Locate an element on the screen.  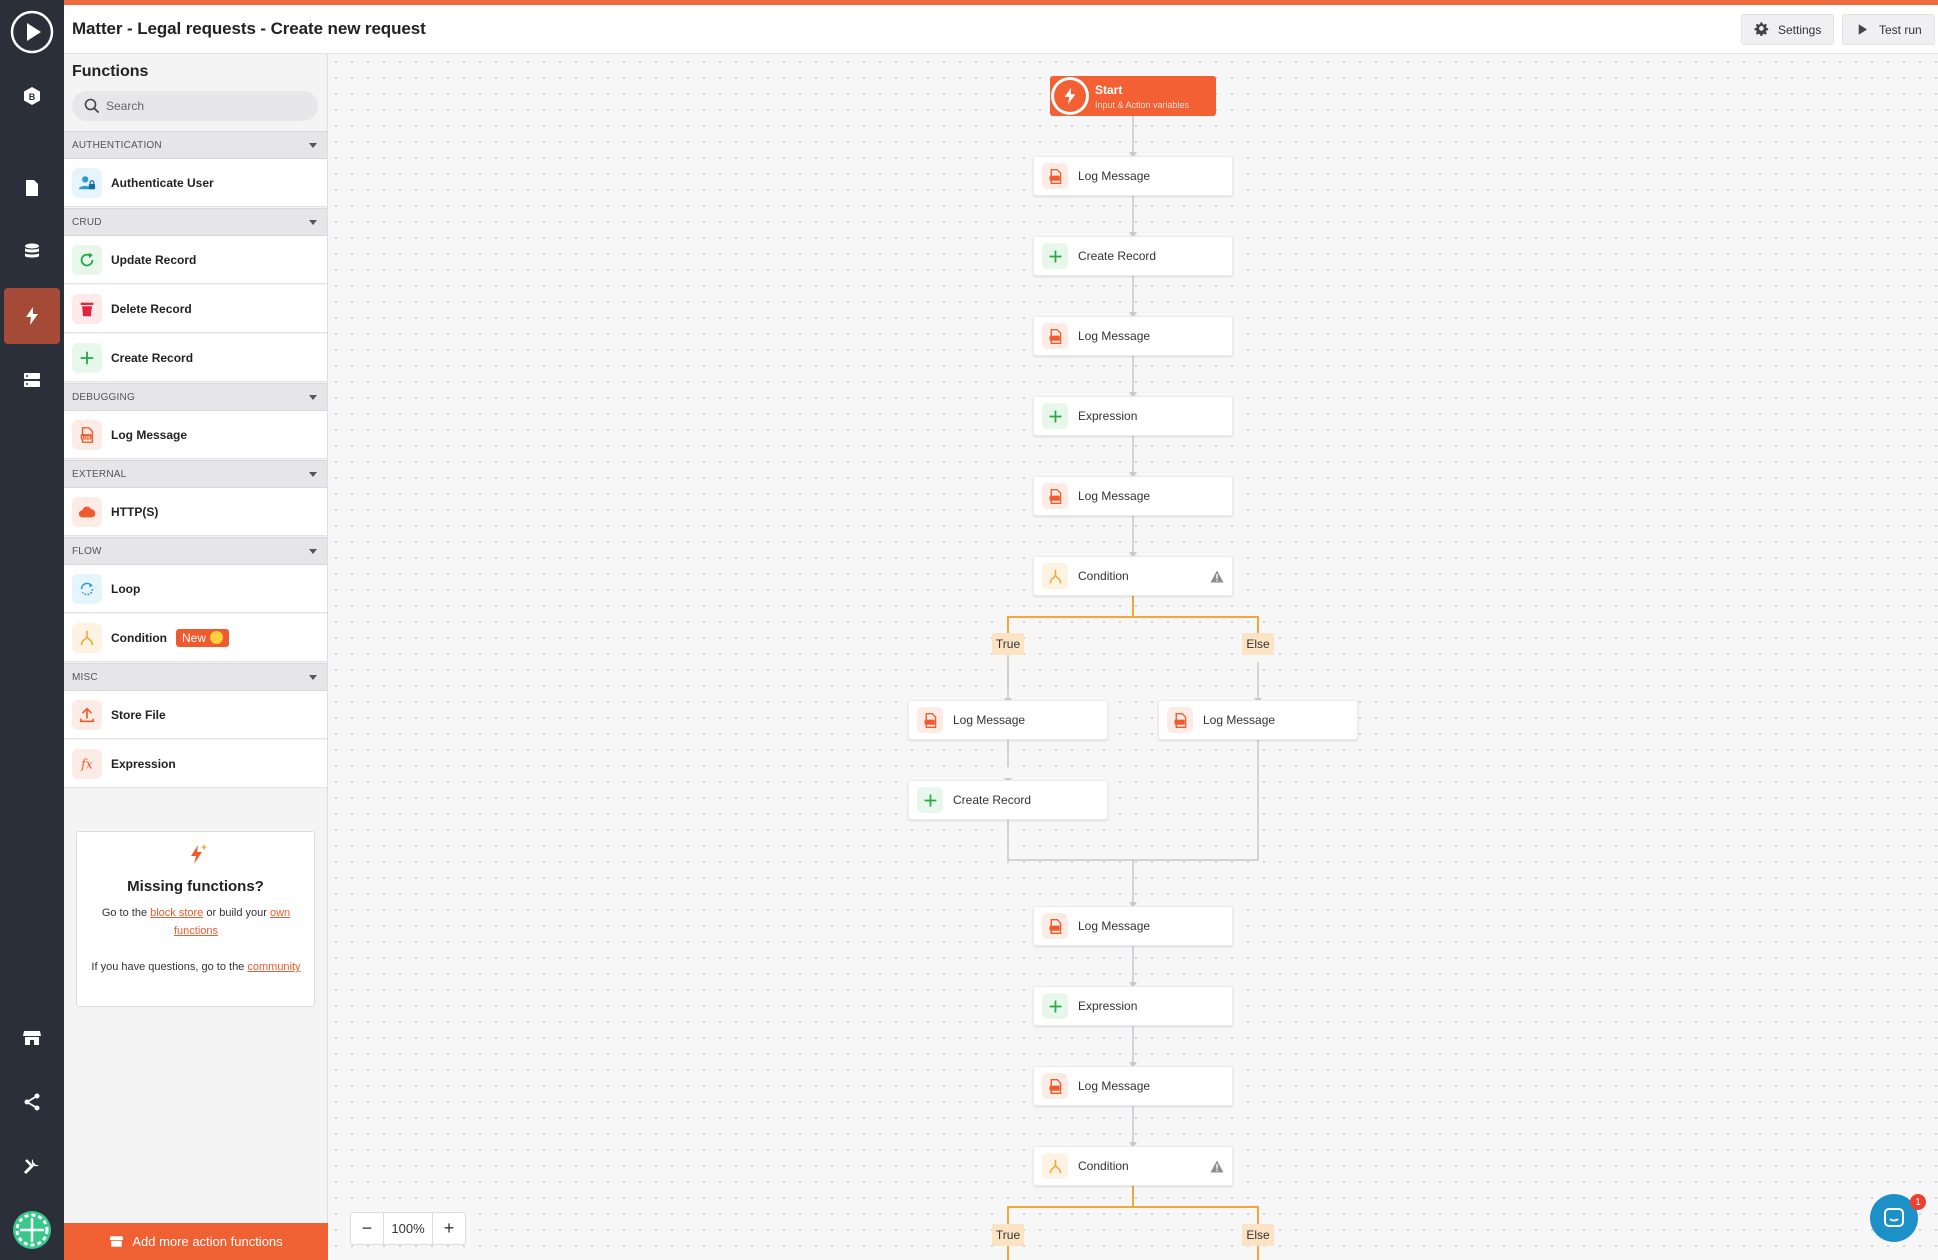
zoom-controls: − 100% + is located at coordinates (408, 1228).